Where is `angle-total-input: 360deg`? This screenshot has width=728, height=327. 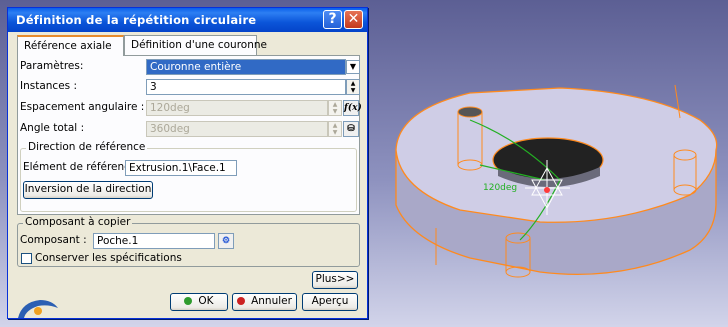 angle-total-input: 360deg is located at coordinates (237, 129).